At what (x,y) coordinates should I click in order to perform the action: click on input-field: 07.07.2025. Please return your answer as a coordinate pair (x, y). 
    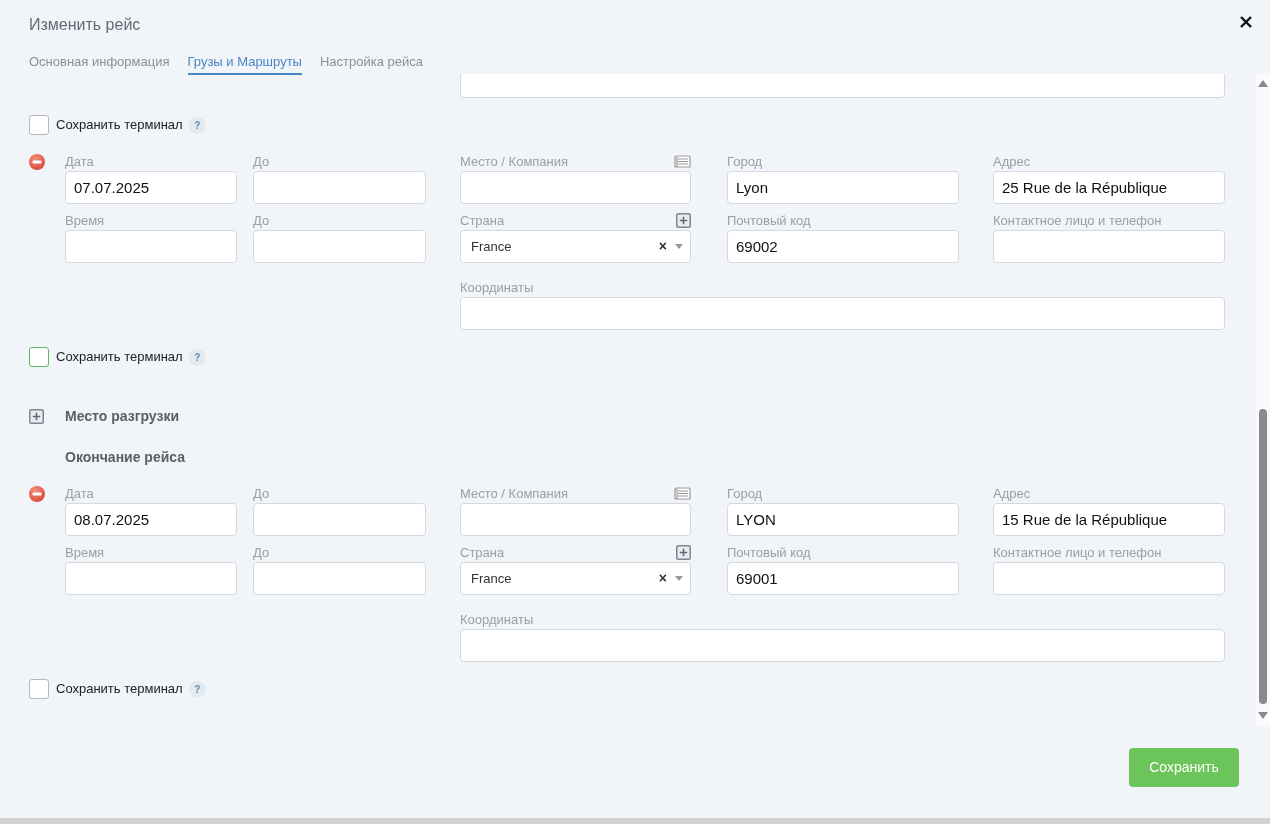
    Looking at the image, I should click on (151, 187).